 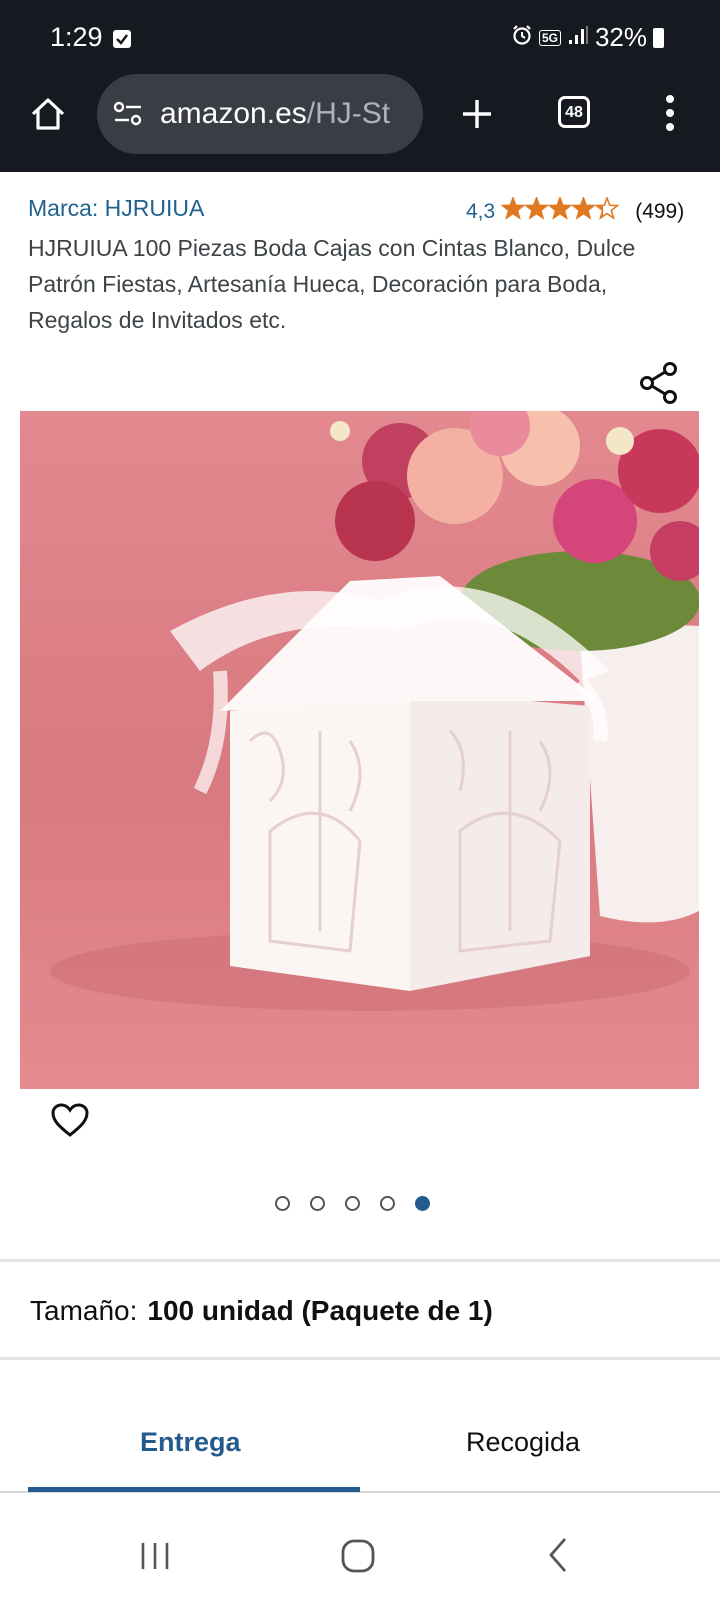 I want to click on alarm-icon, so click(x=522, y=37).